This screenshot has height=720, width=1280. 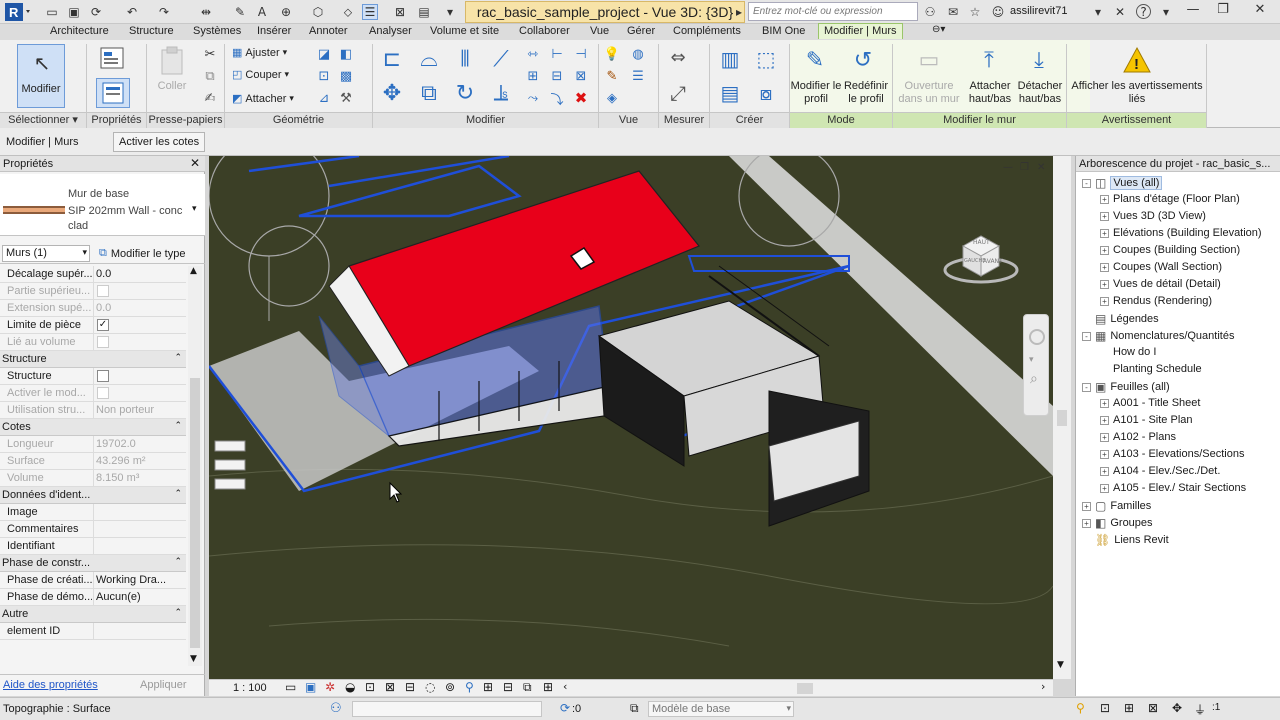 What do you see at coordinates (533, 98) in the screenshot?
I see `trim-multi-icon: ⤳` at bounding box center [533, 98].